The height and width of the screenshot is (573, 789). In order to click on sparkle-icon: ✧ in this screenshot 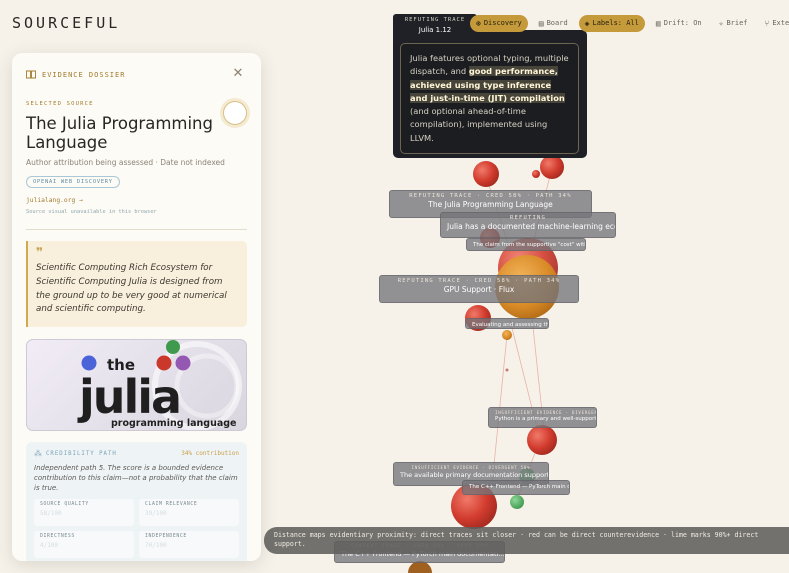, I will do `click(721, 23)`.